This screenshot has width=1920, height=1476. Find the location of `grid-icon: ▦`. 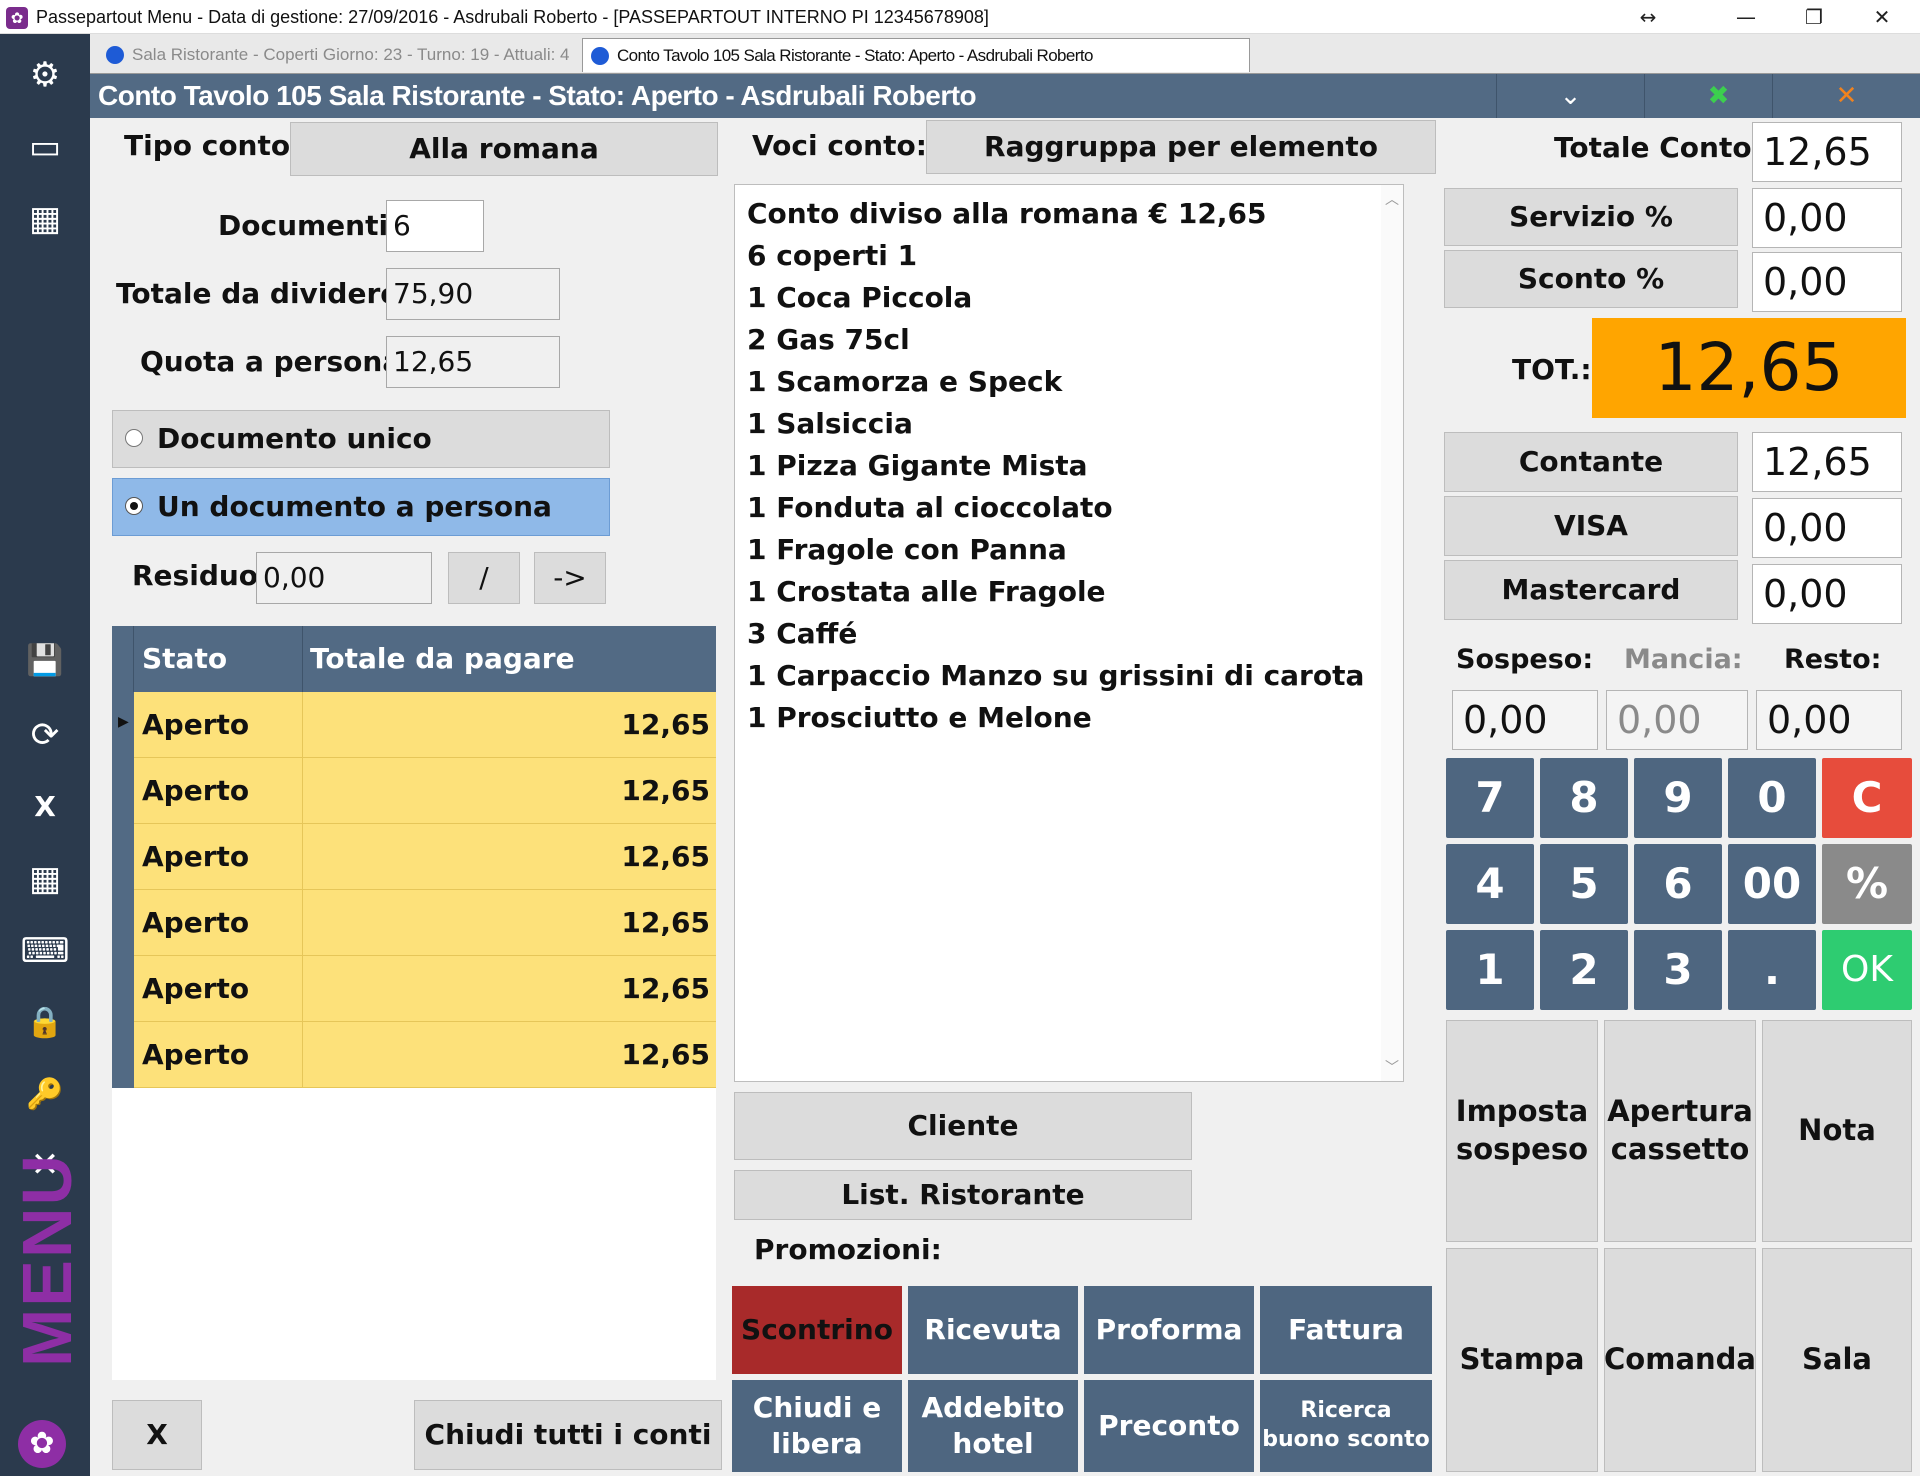

grid-icon: ▦ is located at coordinates (45, 219).